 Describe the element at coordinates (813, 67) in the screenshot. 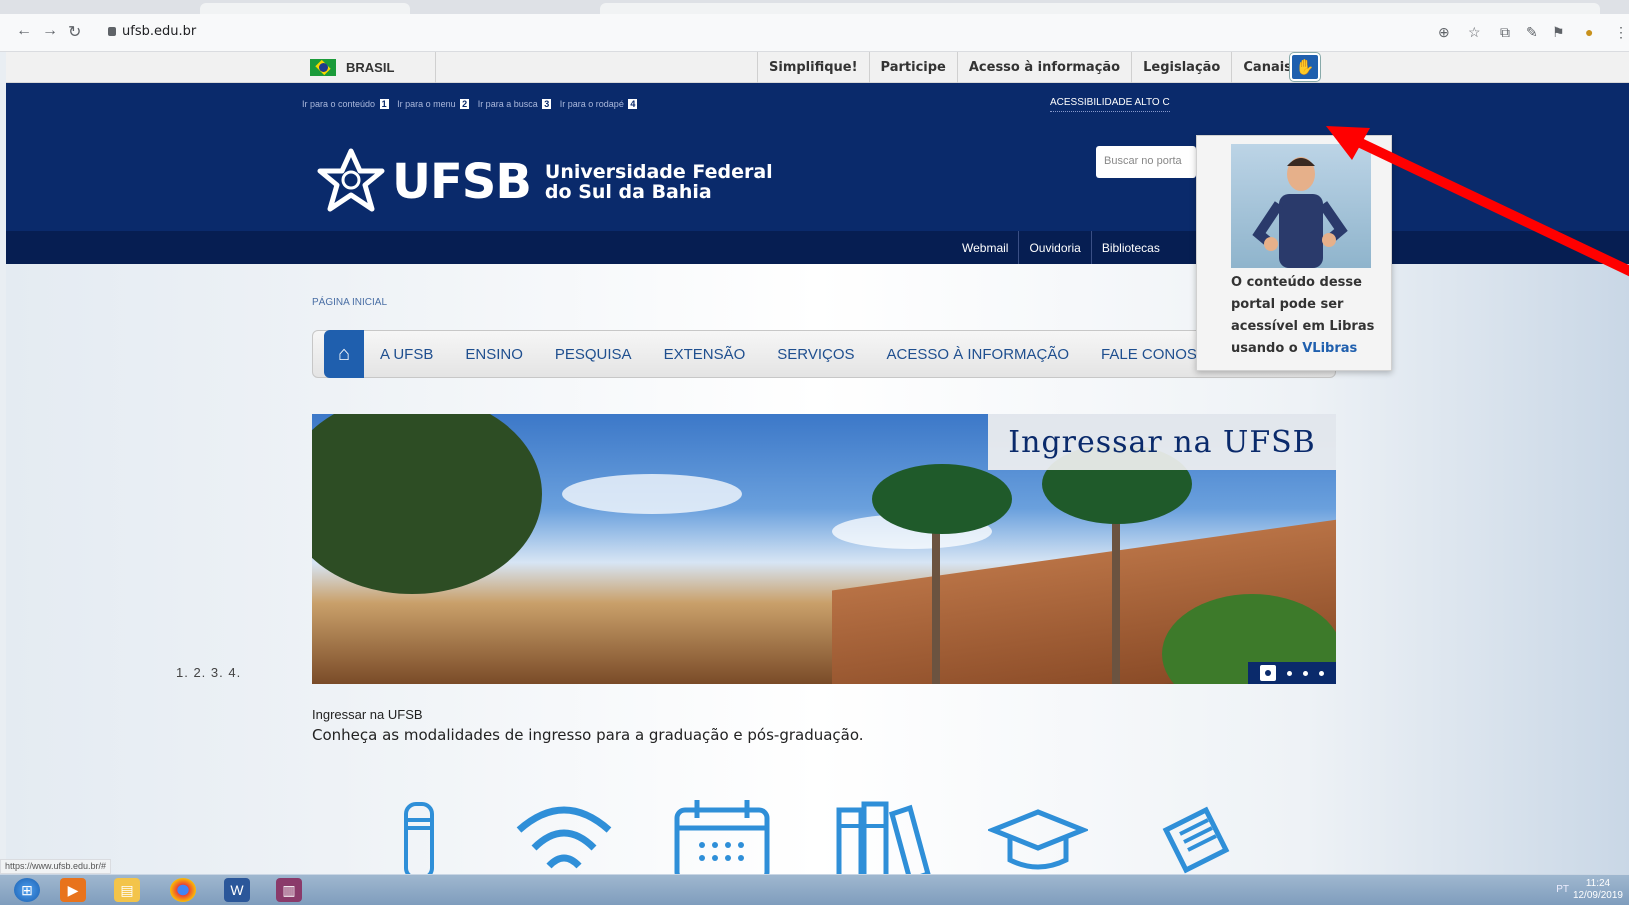

I see `link-simplifique: Simplifique!` at that location.